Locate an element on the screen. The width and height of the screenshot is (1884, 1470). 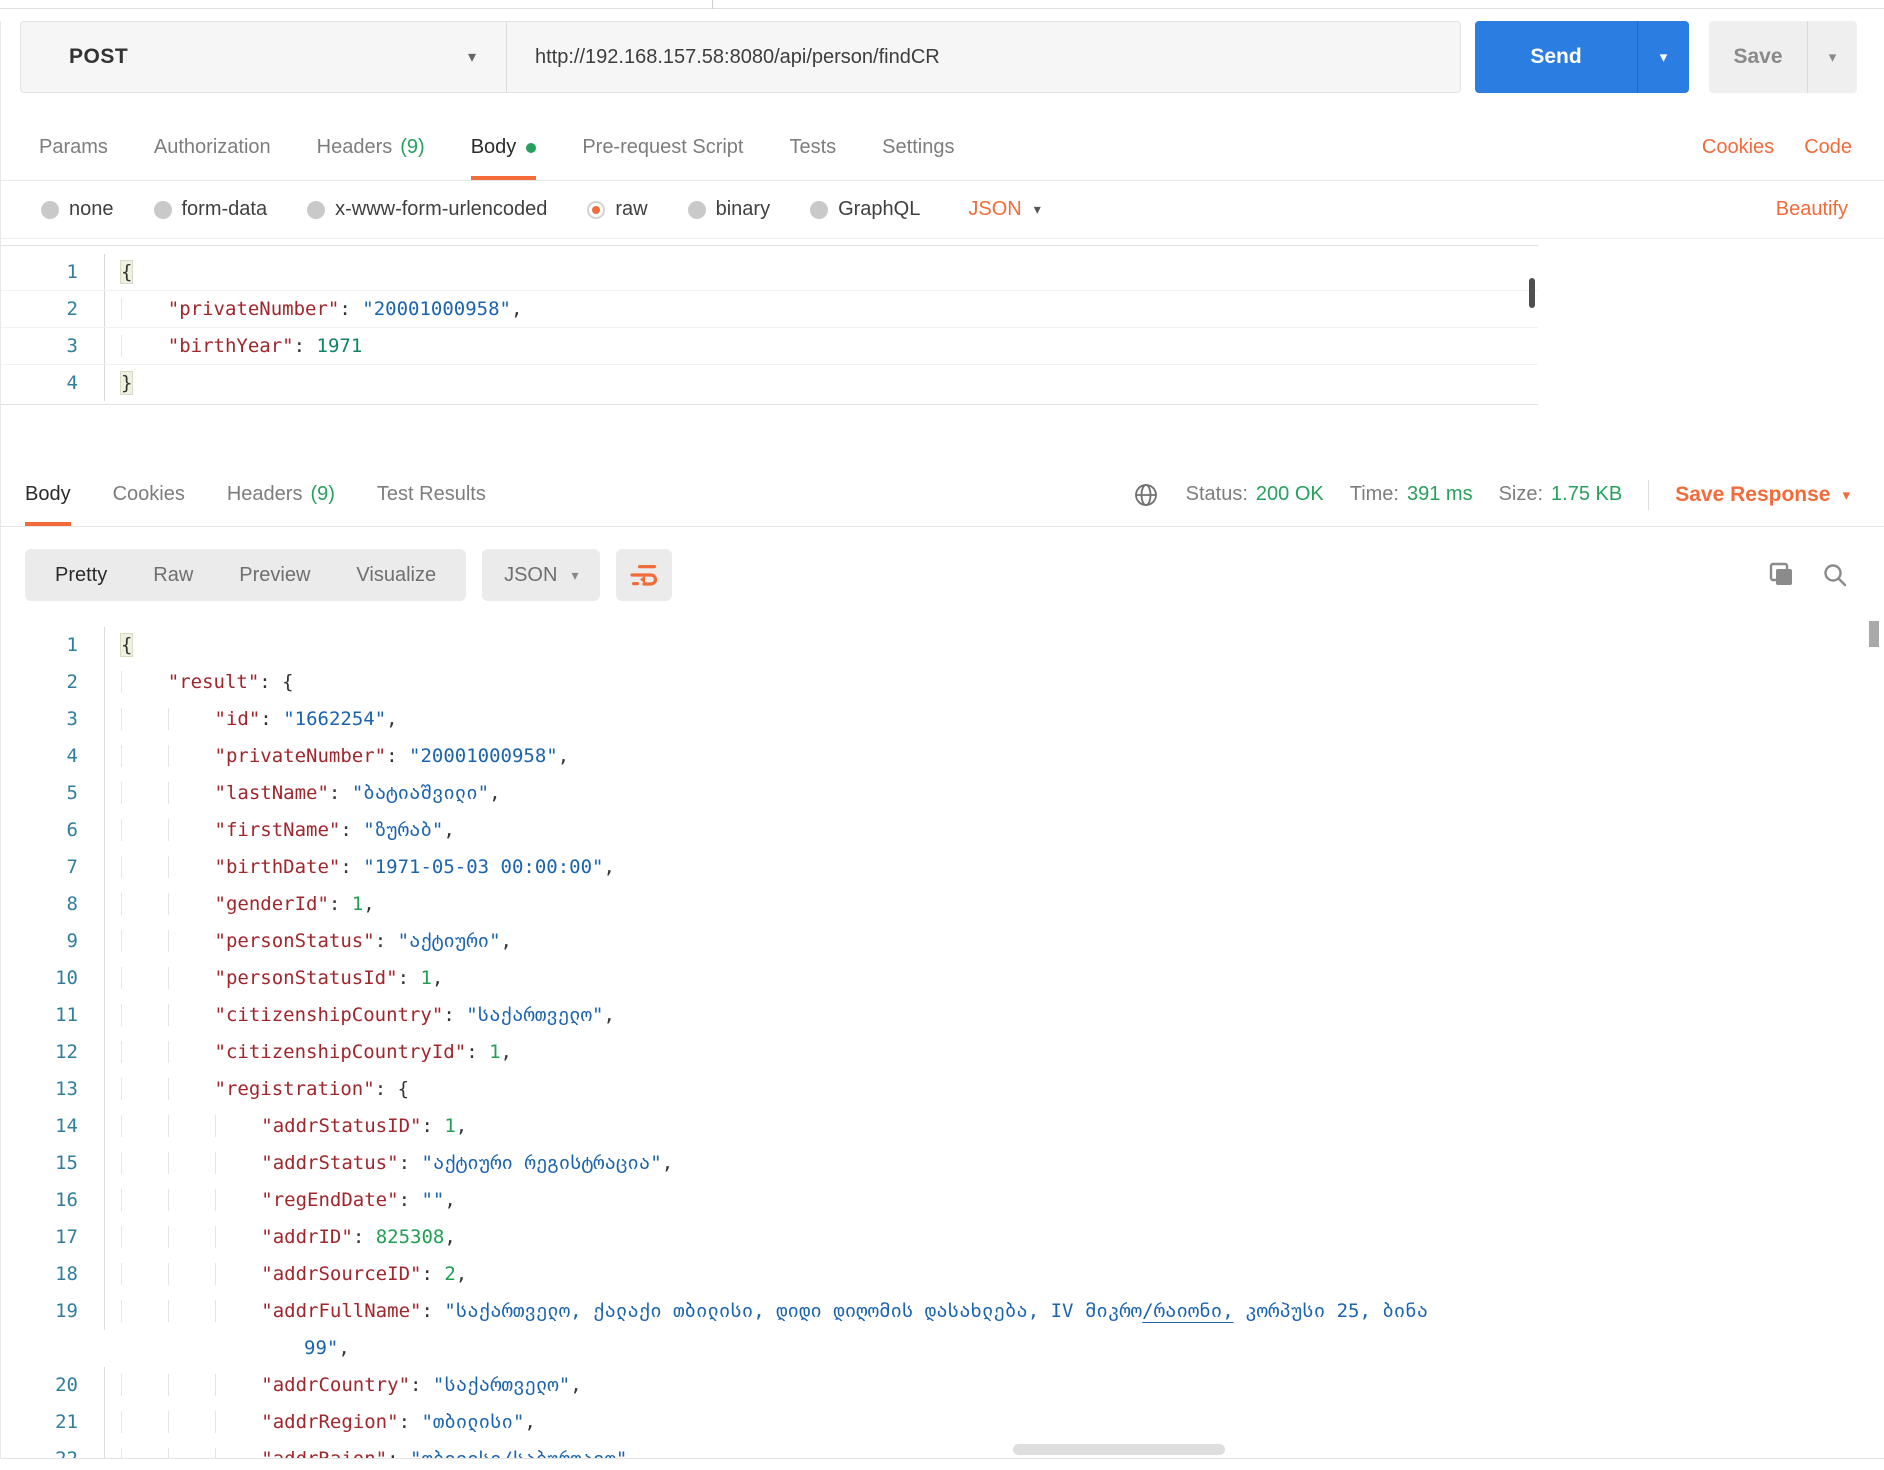
code-content: "addrCountry": "საქართველო", is located at coordinates (994, 1385).